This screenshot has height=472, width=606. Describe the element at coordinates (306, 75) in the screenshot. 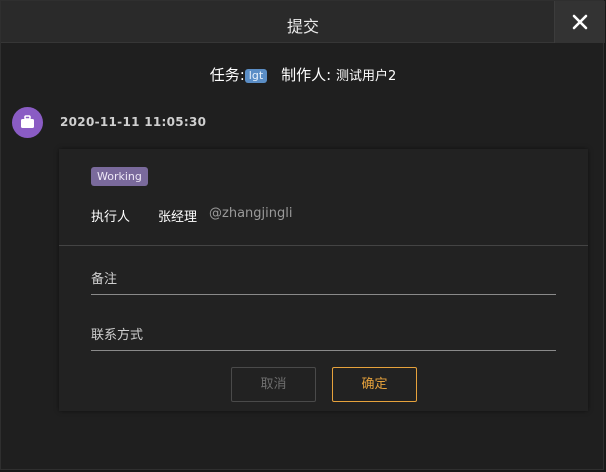

I see `maker-label: 制作人:` at that location.